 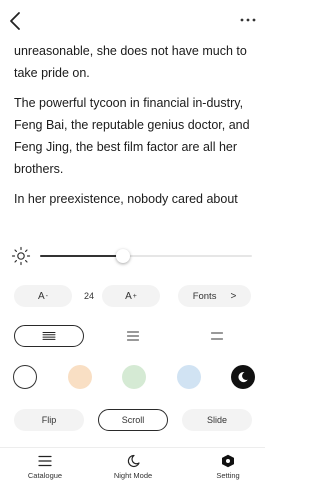 I want to click on line-spacing-row, so click(x=132, y=337).